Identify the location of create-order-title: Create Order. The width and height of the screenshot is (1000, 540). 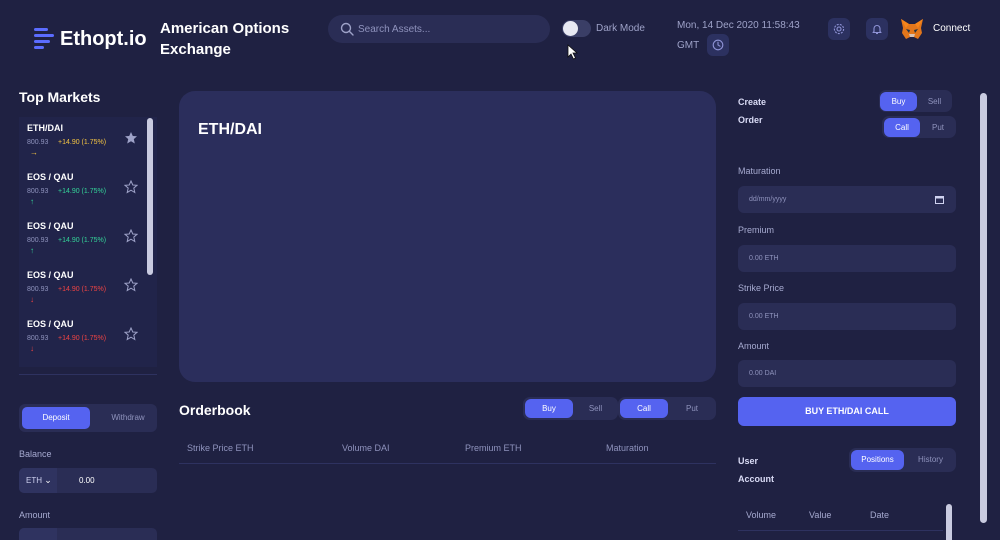
(752, 111).